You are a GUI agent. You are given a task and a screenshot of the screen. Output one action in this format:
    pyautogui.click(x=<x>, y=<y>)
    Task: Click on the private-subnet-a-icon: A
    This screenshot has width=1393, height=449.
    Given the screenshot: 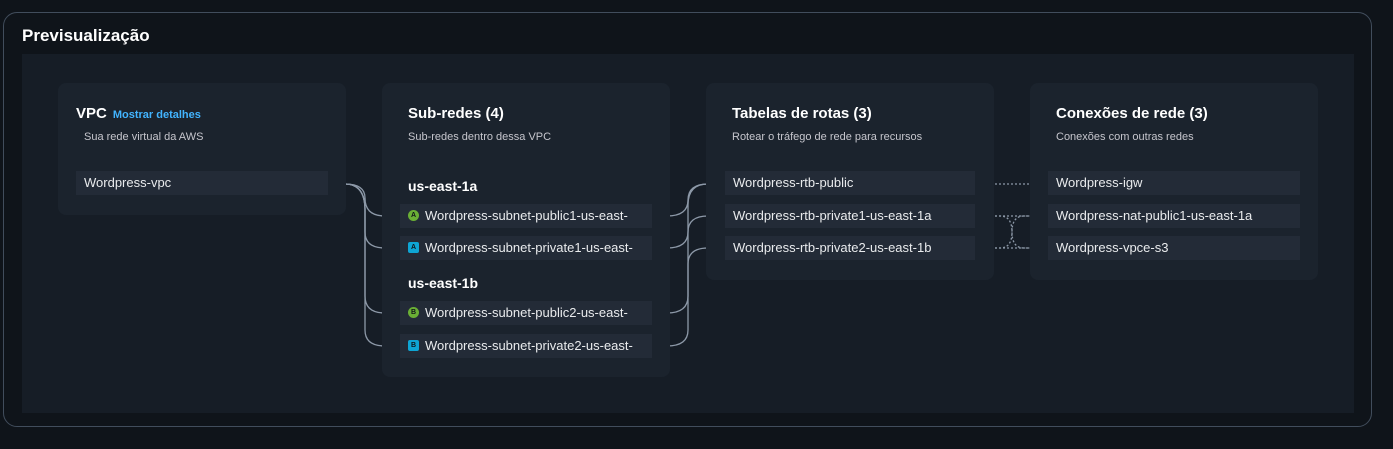 What is the action you would take?
    pyautogui.click(x=413, y=248)
    